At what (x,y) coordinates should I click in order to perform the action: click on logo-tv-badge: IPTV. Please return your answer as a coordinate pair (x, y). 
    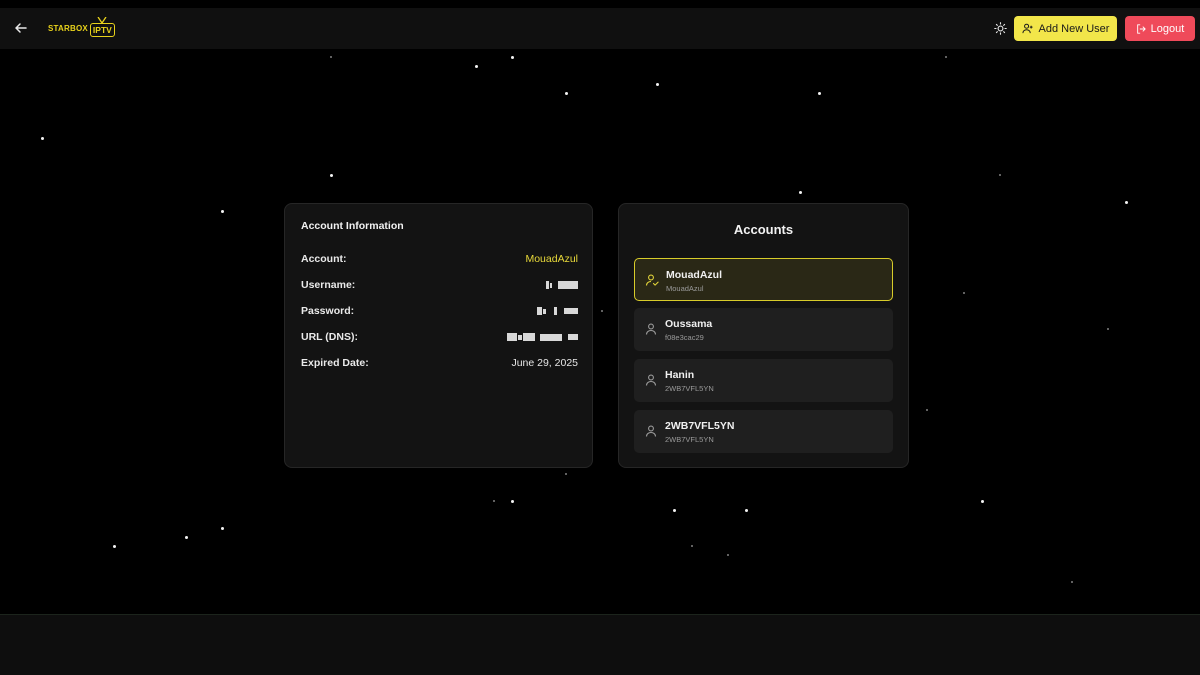
    Looking at the image, I should click on (102, 27).